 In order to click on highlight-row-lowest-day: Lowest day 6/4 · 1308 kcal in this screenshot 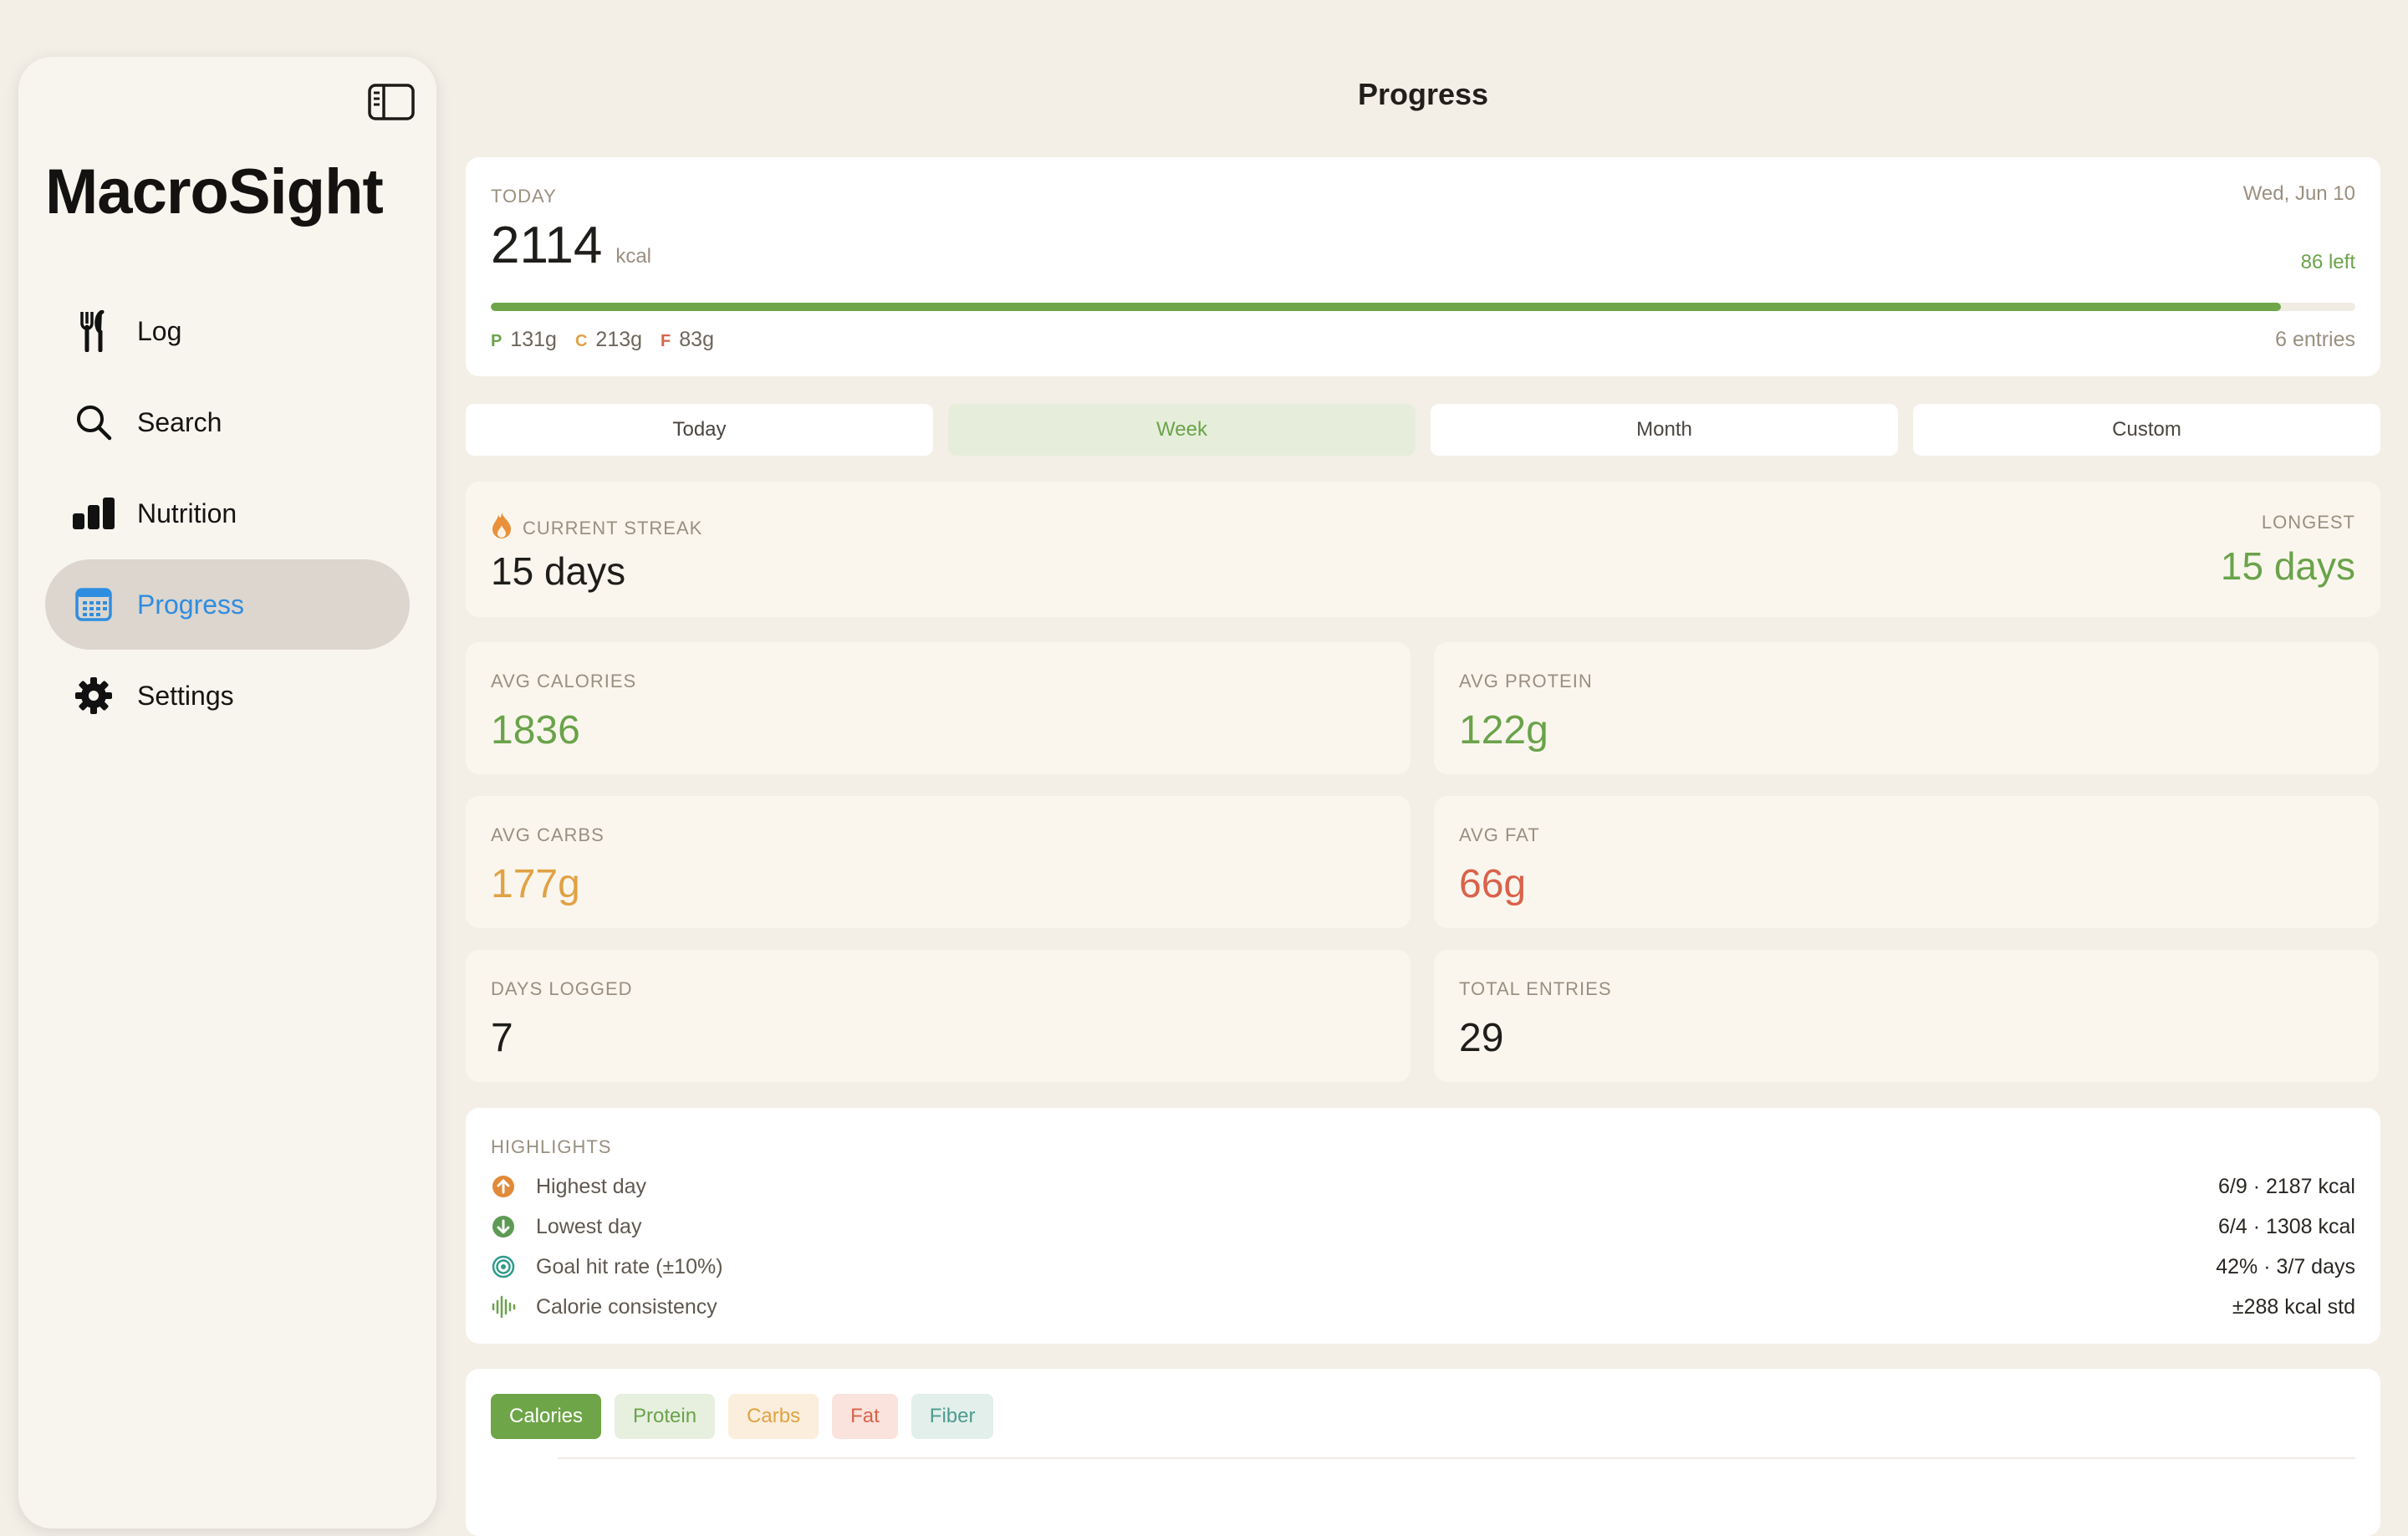, I will do `click(1423, 1226)`.